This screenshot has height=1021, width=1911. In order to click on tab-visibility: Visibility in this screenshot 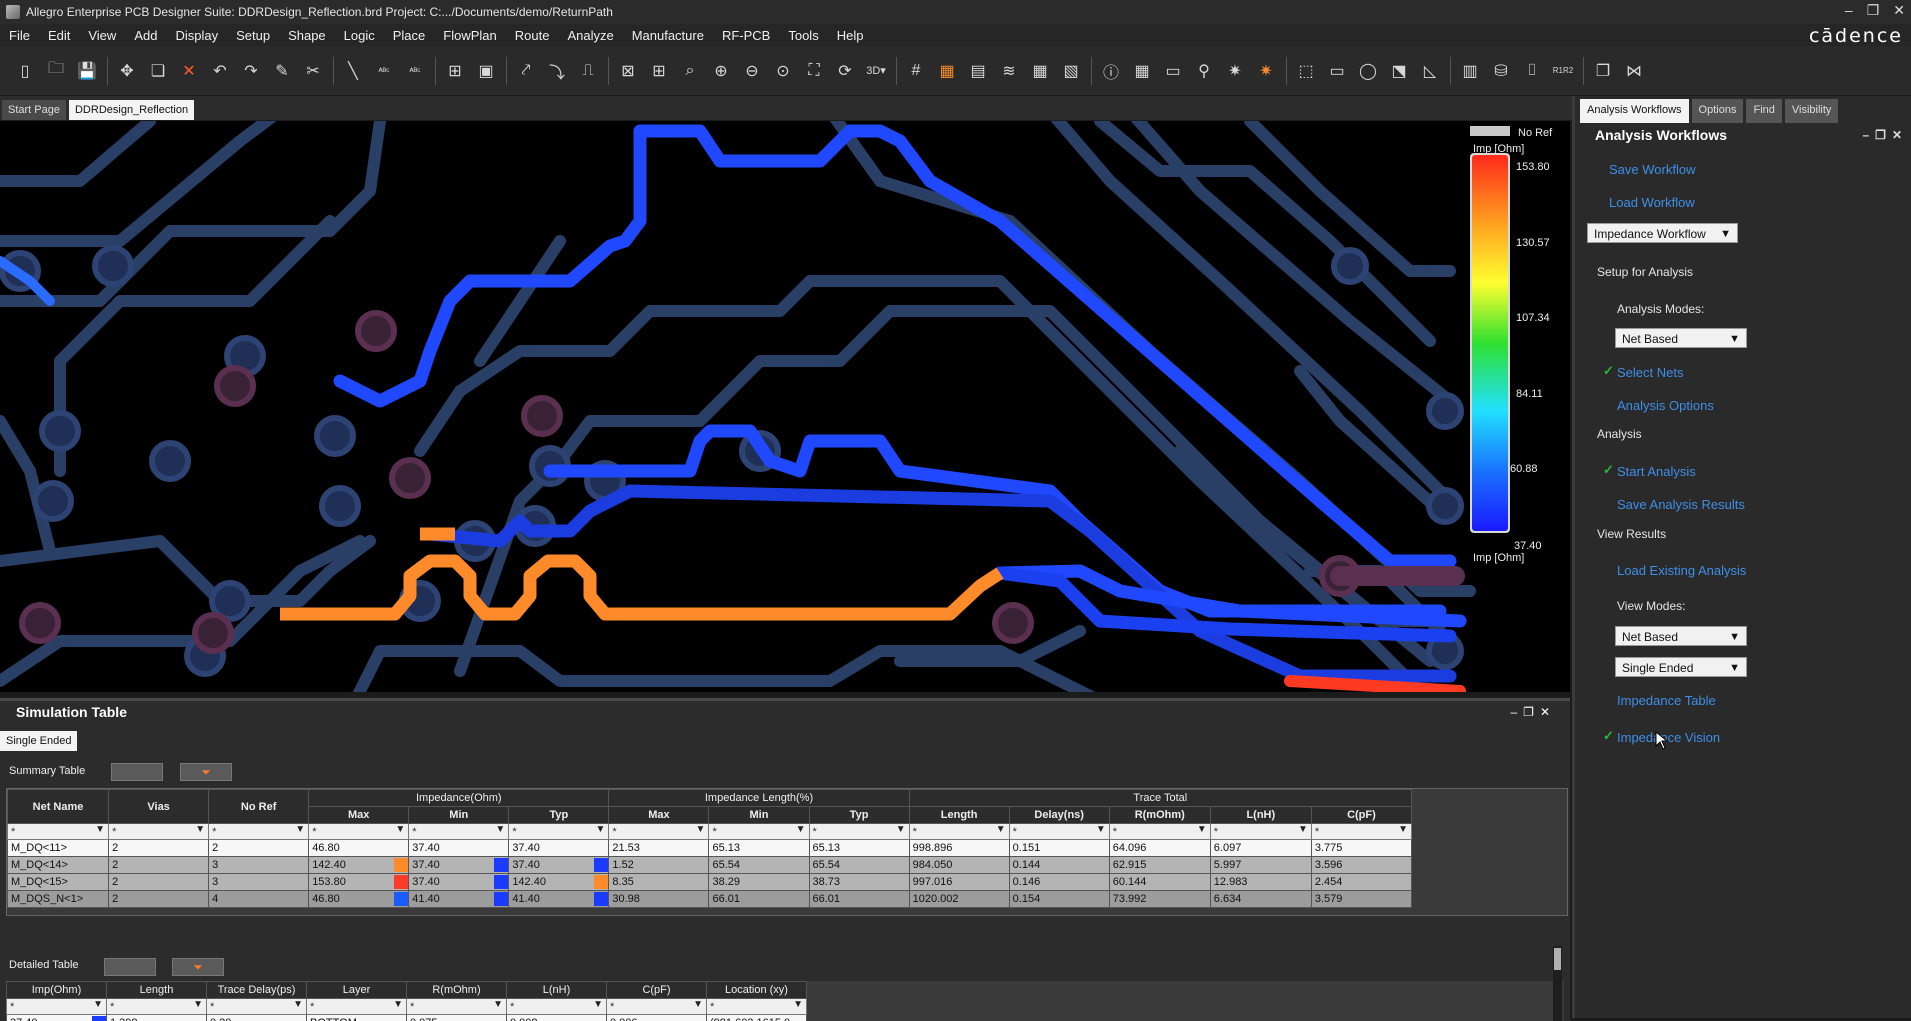, I will do `click(1812, 111)`.